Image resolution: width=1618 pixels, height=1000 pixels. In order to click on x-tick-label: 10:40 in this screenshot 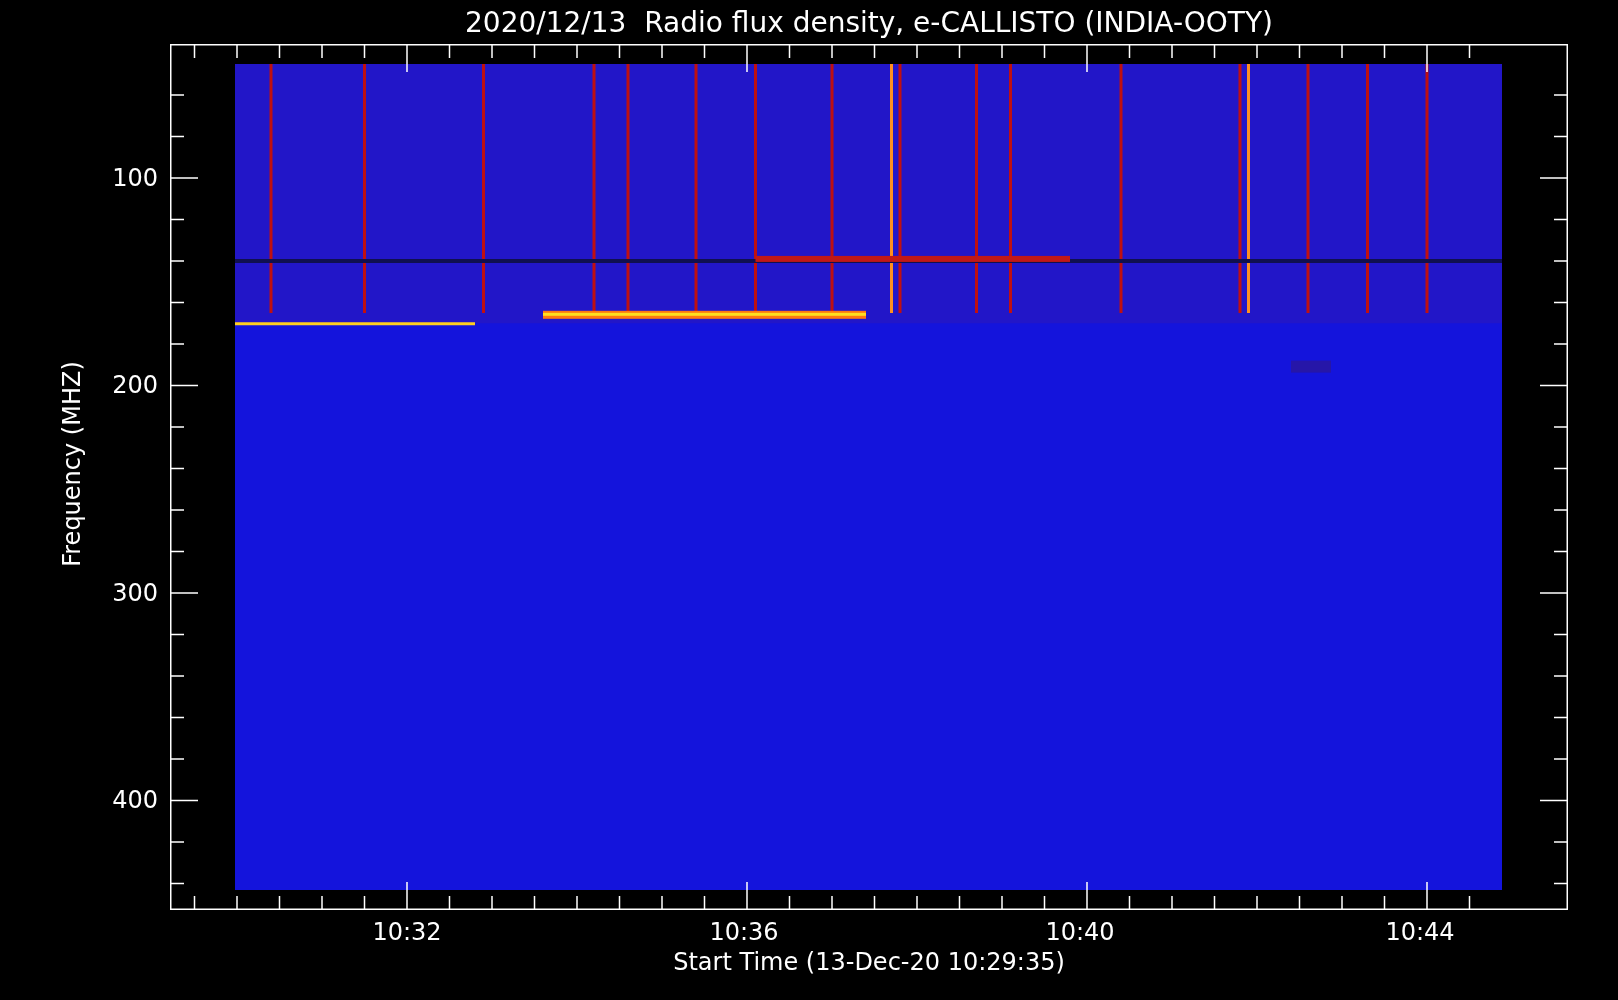, I will do `click(1080, 932)`.